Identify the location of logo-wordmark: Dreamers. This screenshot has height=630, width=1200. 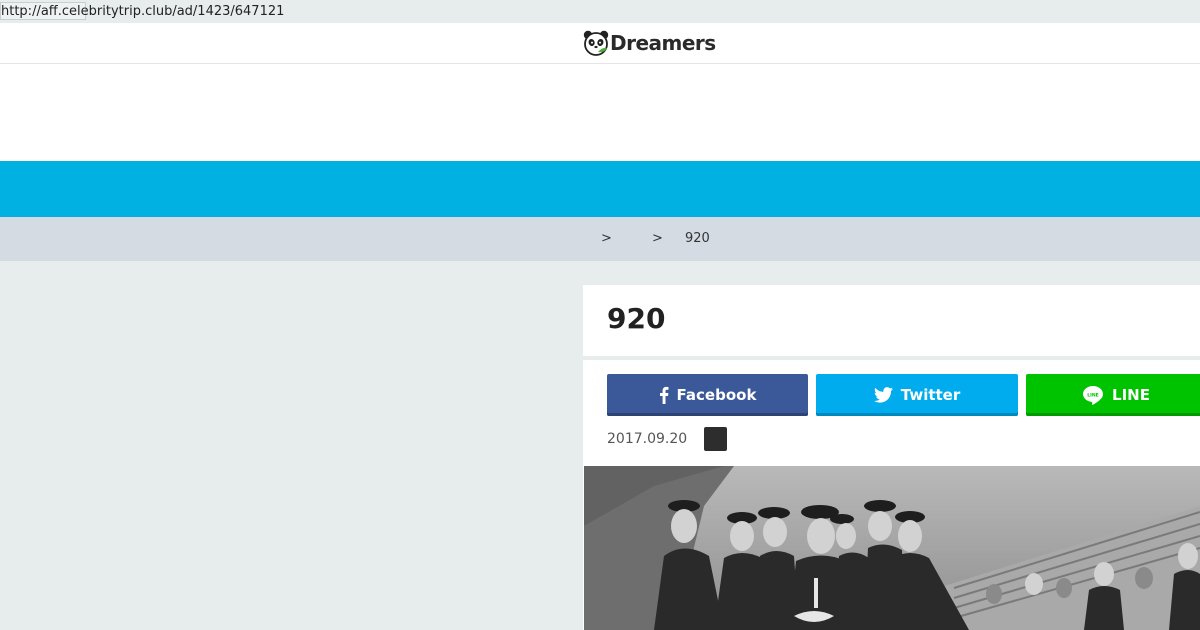
(663, 43).